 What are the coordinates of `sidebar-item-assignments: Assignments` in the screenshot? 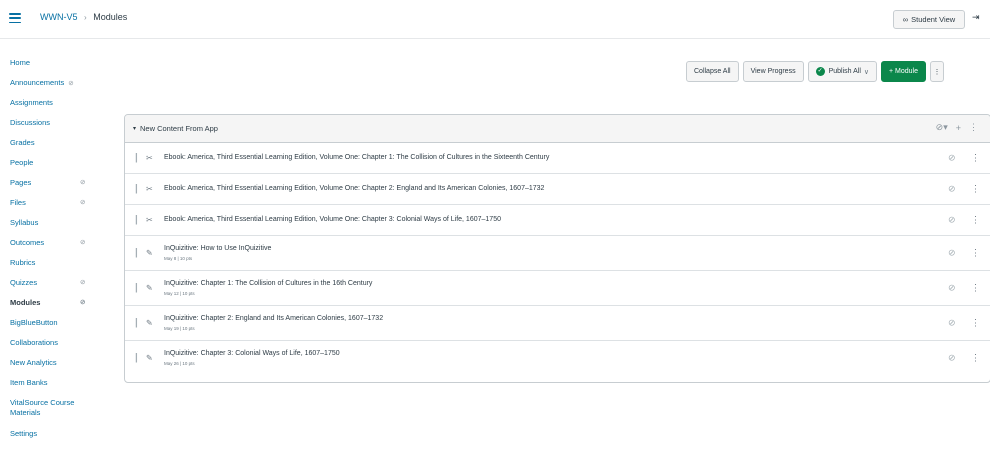 It's located at (60, 108).